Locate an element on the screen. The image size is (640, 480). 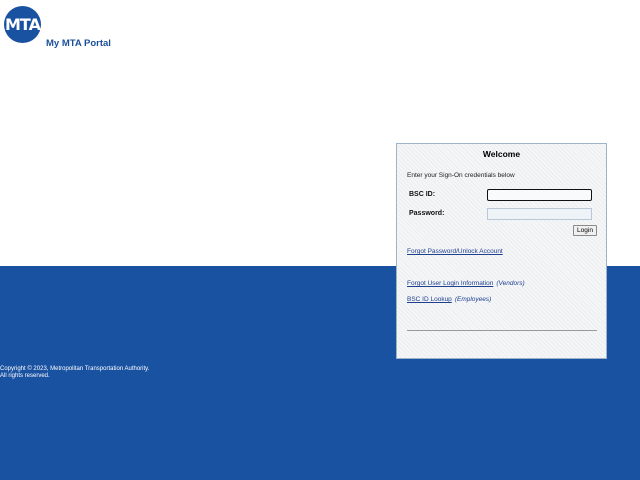
password-input is located at coordinates (539, 214).